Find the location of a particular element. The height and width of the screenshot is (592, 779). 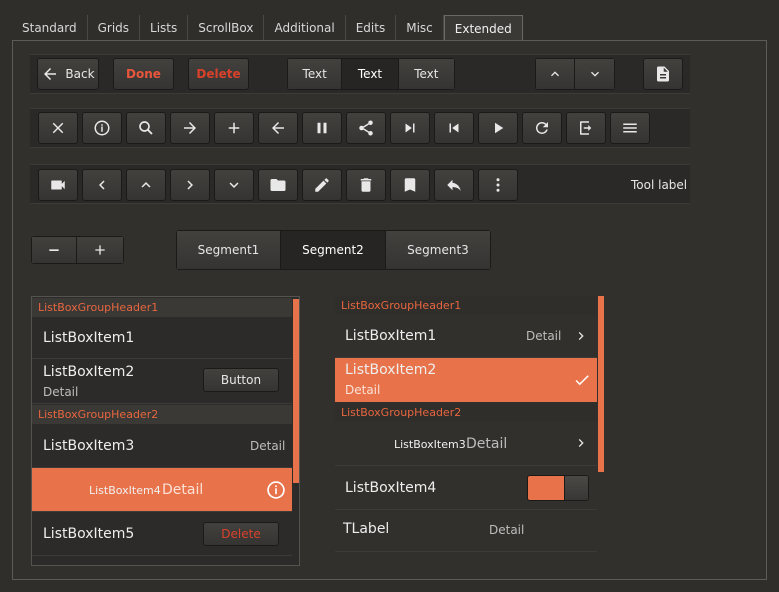

chevron-up-button is located at coordinates (146, 185).